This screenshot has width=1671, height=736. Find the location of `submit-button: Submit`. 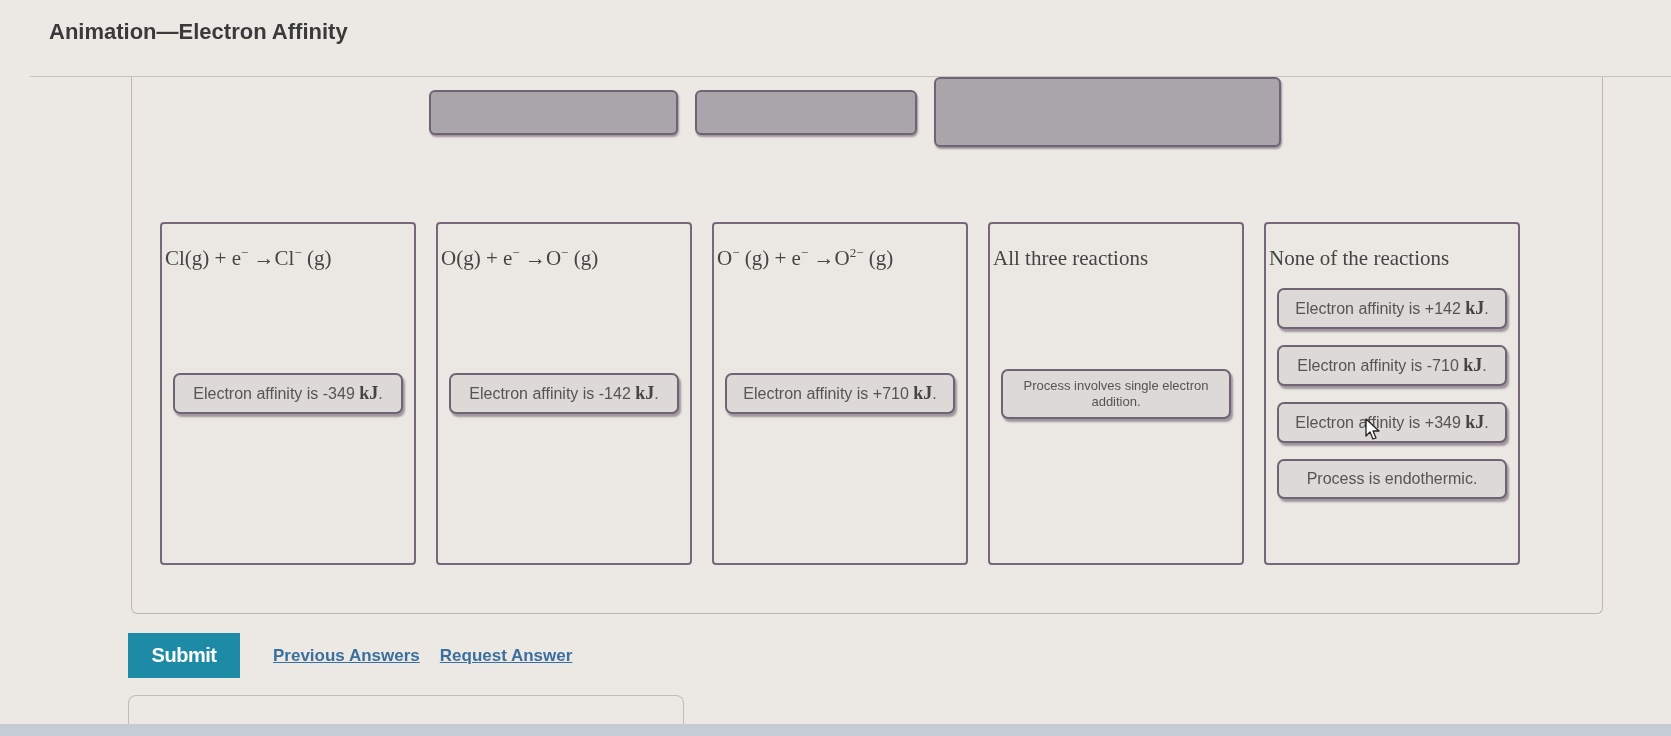

submit-button: Submit is located at coordinates (184, 655).